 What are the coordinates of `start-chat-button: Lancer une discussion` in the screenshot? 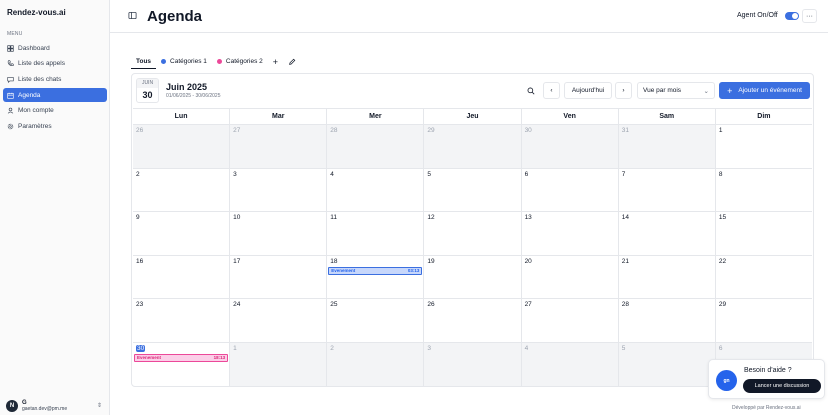 It's located at (782, 386).